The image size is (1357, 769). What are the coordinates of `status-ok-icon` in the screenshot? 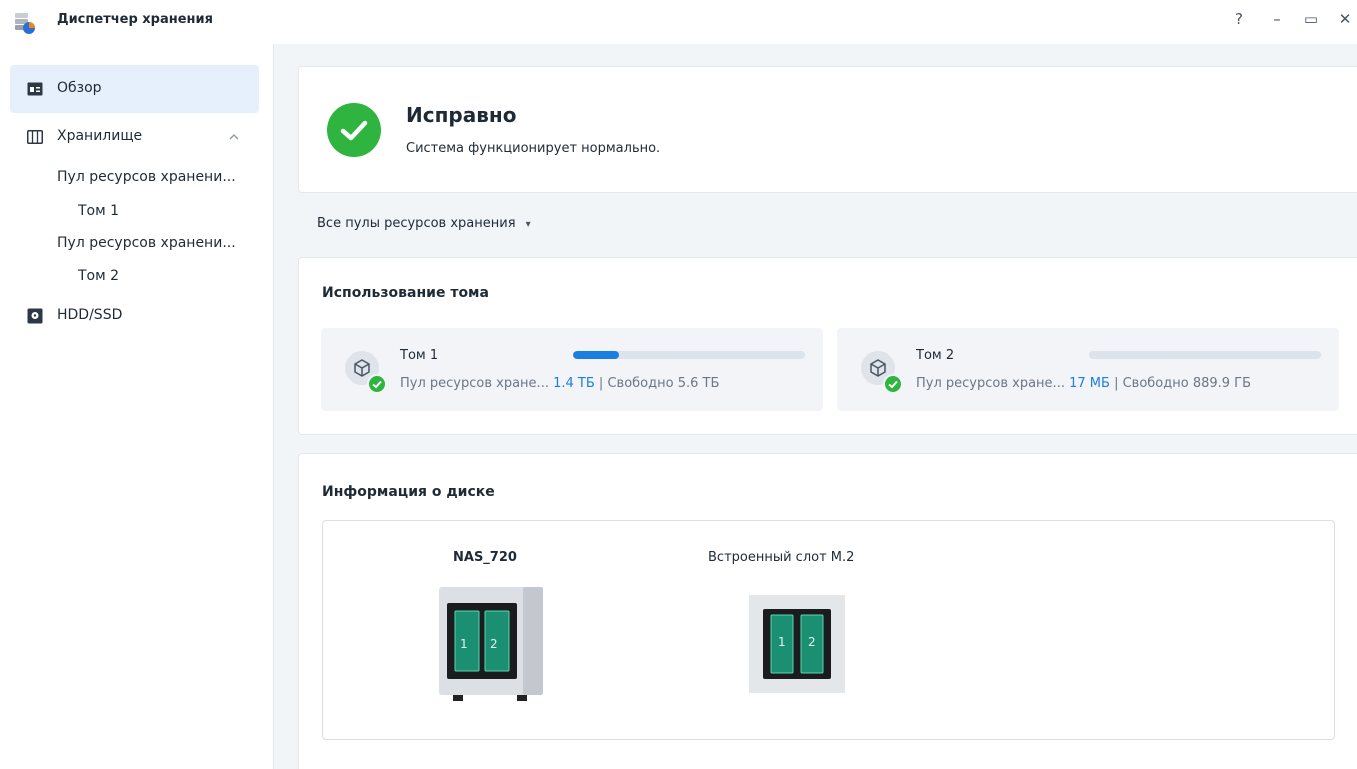 It's located at (354, 130).